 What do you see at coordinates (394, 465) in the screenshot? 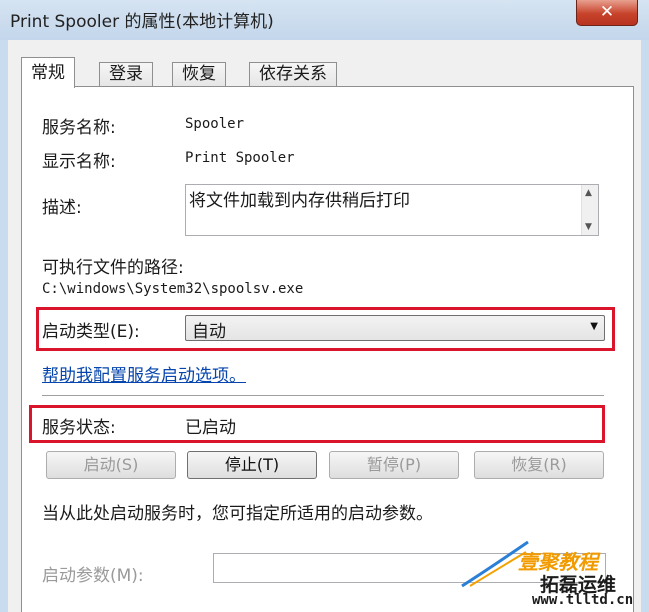
I see `pause-button: 暂停(P)` at bounding box center [394, 465].